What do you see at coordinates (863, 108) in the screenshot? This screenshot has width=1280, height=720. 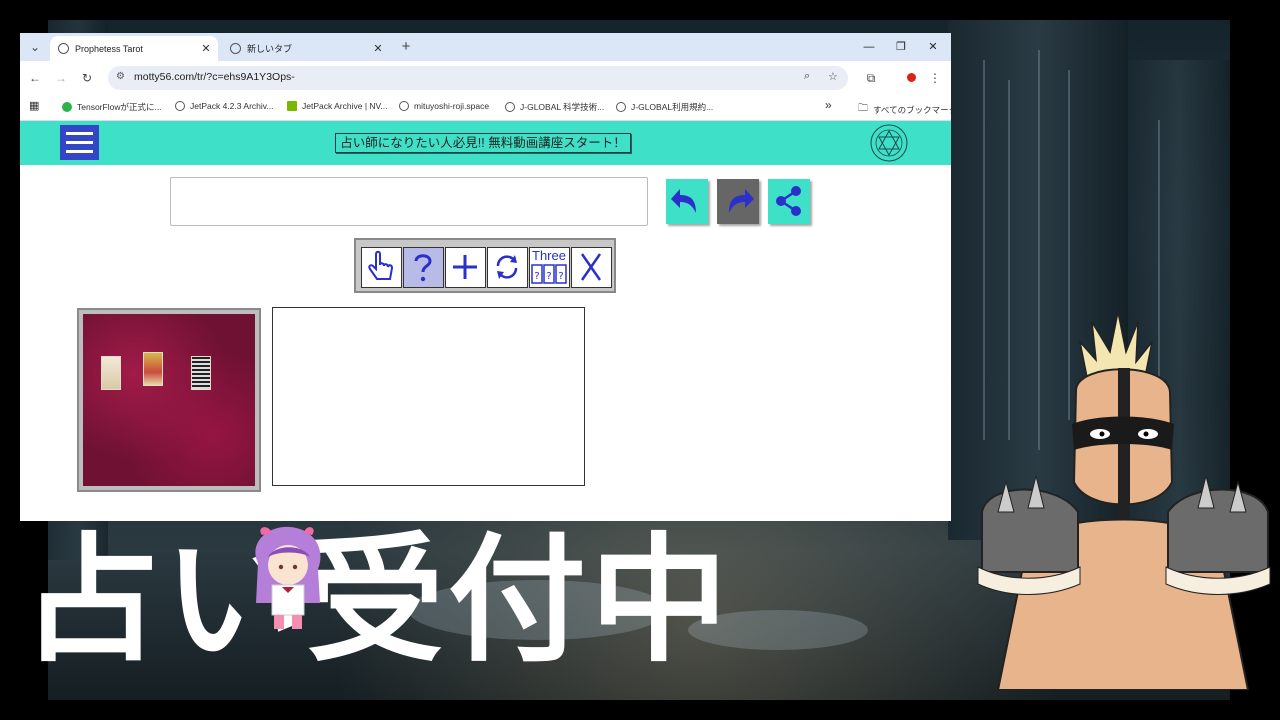 I see `folder-icon: 🗀` at bounding box center [863, 108].